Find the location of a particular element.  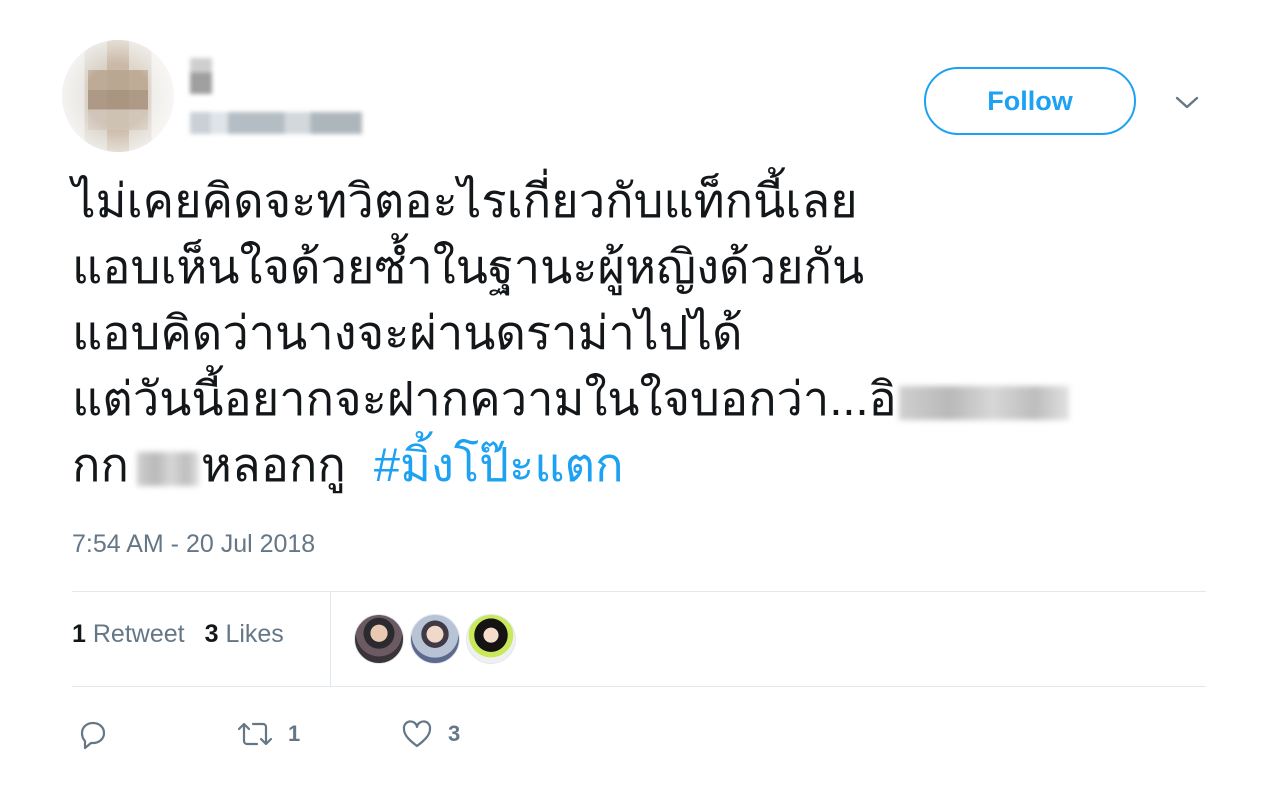

retweet-button: 1 is located at coordinates (268, 734).